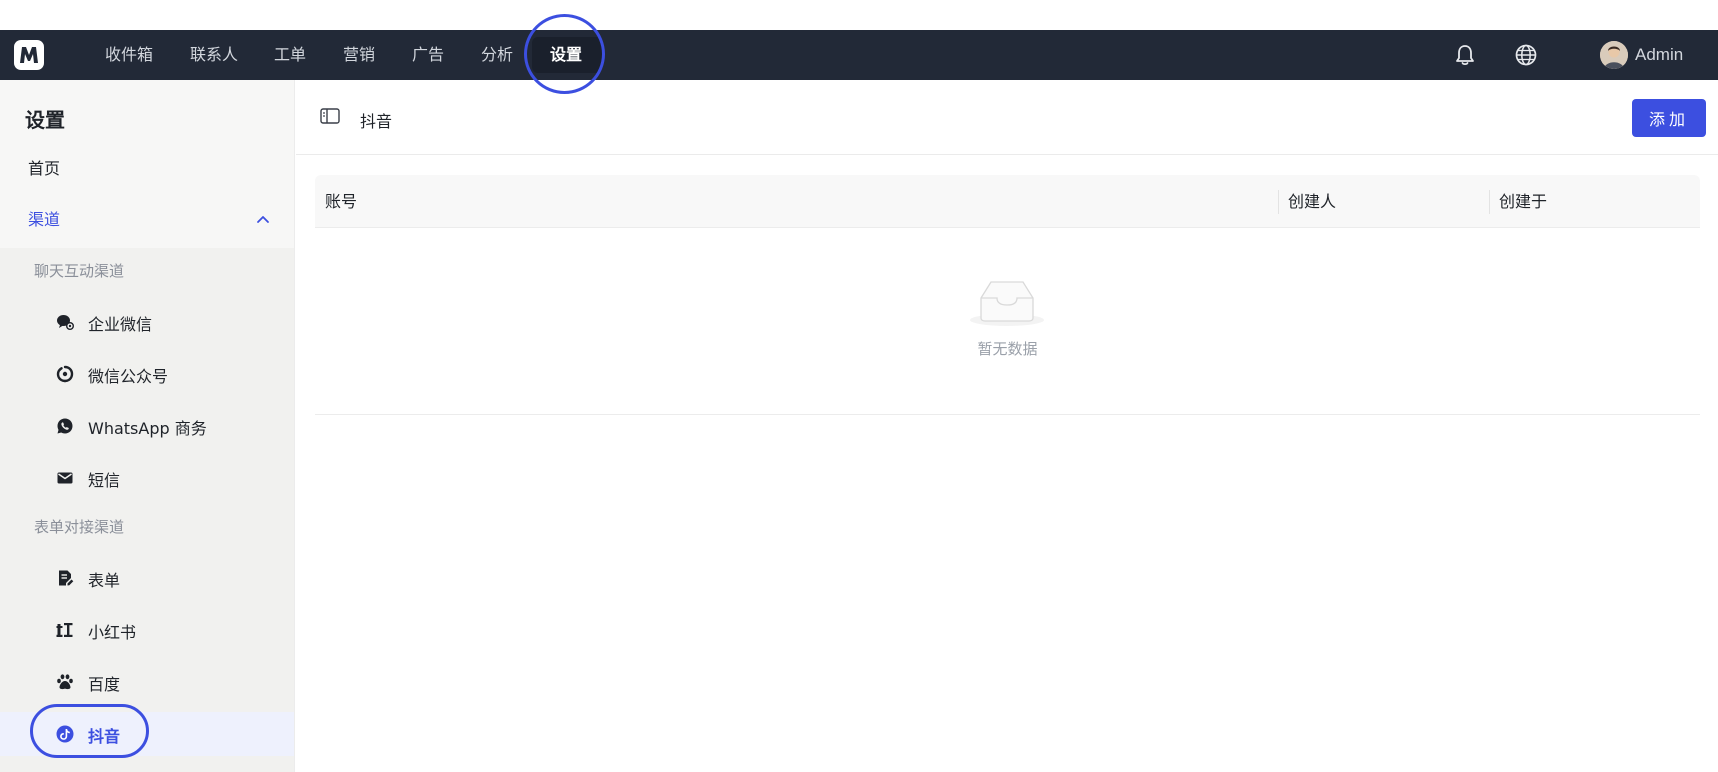  Describe the element at coordinates (129, 55) in the screenshot. I see `nav-inbox: 收件箱` at that location.